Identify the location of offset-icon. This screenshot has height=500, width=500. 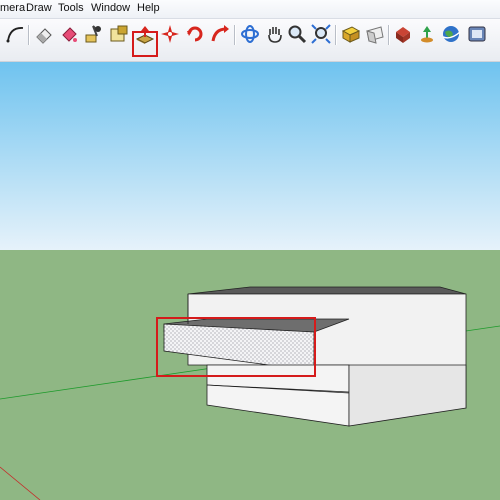
(220, 34).